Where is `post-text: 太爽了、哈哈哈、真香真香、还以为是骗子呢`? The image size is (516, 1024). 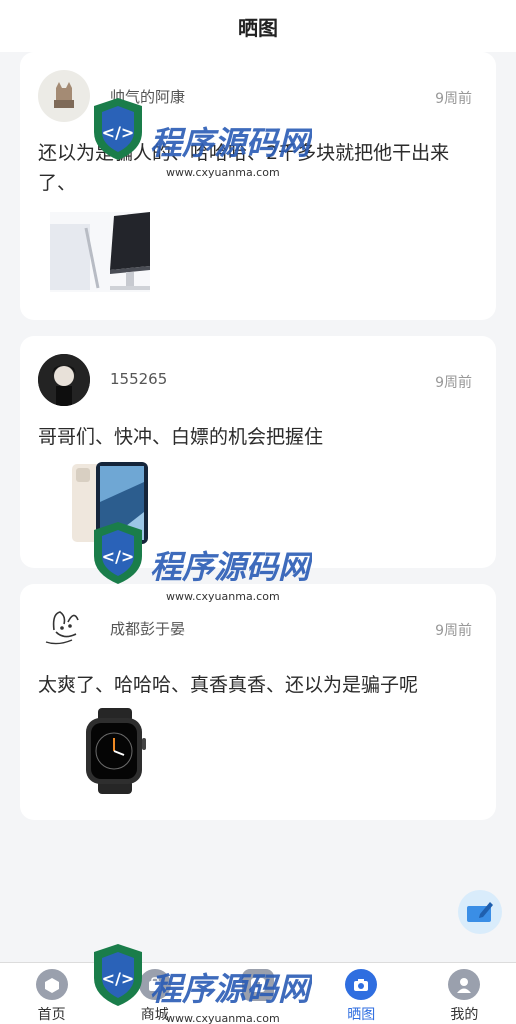 post-text: 太爽了、哈哈哈、真香真香、还以为是骗子呢 is located at coordinates (228, 685).